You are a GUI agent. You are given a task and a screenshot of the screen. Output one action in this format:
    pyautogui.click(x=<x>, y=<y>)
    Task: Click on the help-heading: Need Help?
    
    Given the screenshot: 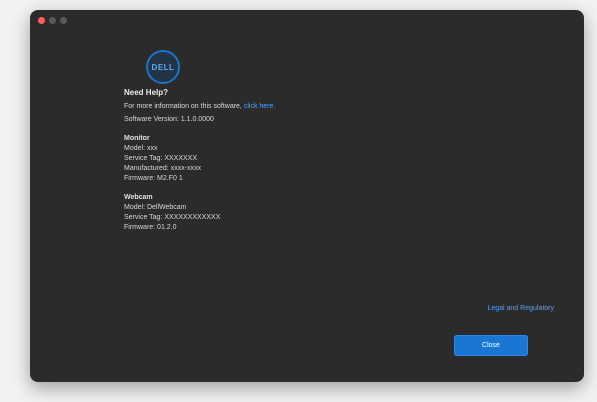 What is the action you would take?
    pyautogui.click(x=146, y=92)
    